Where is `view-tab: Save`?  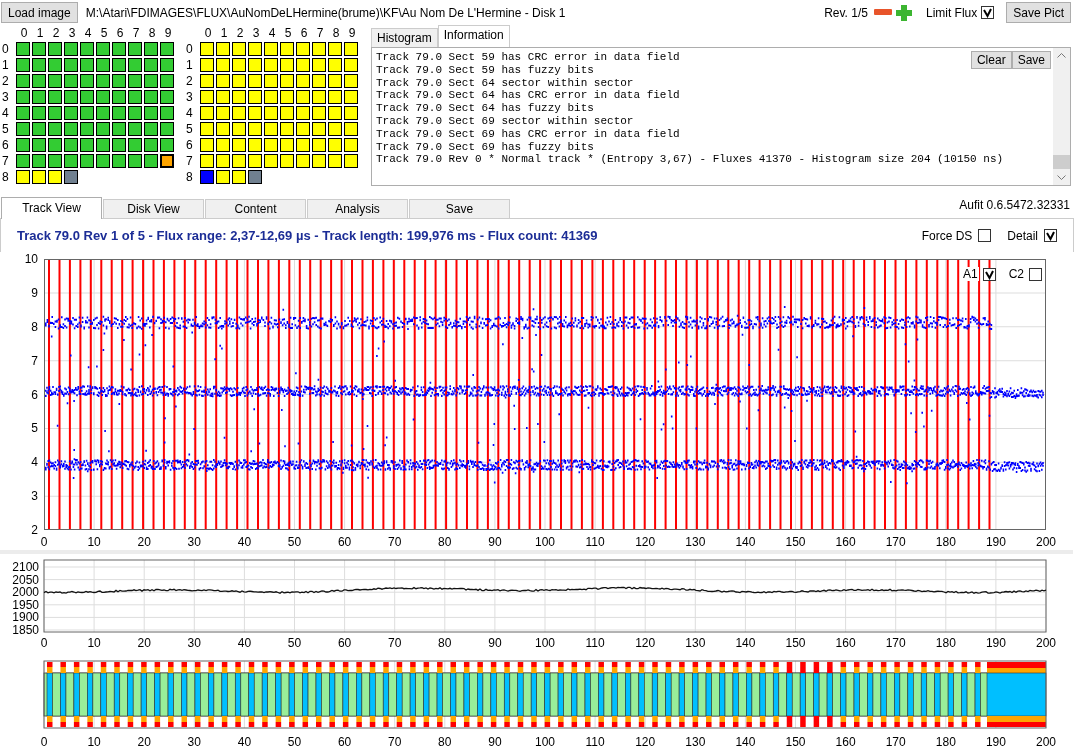 view-tab: Save is located at coordinates (459, 208).